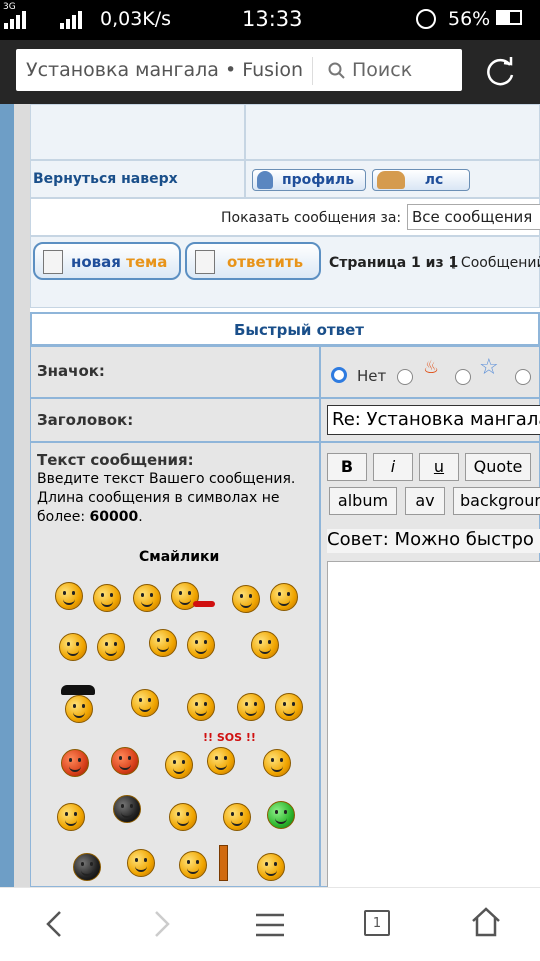  I want to click on new-topic-label-word: тема, so click(147, 262).